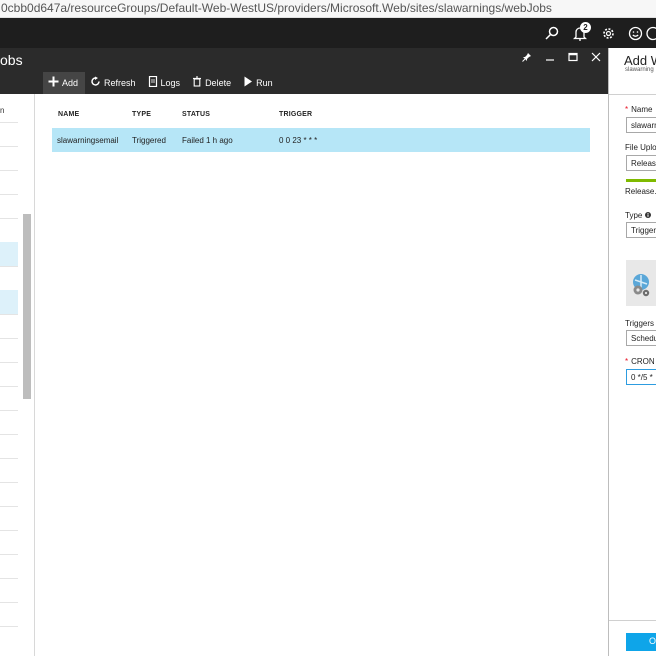  Describe the element at coordinates (207, 140) in the screenshot. I see `cell-status: Failed 1 h ago` at that location.